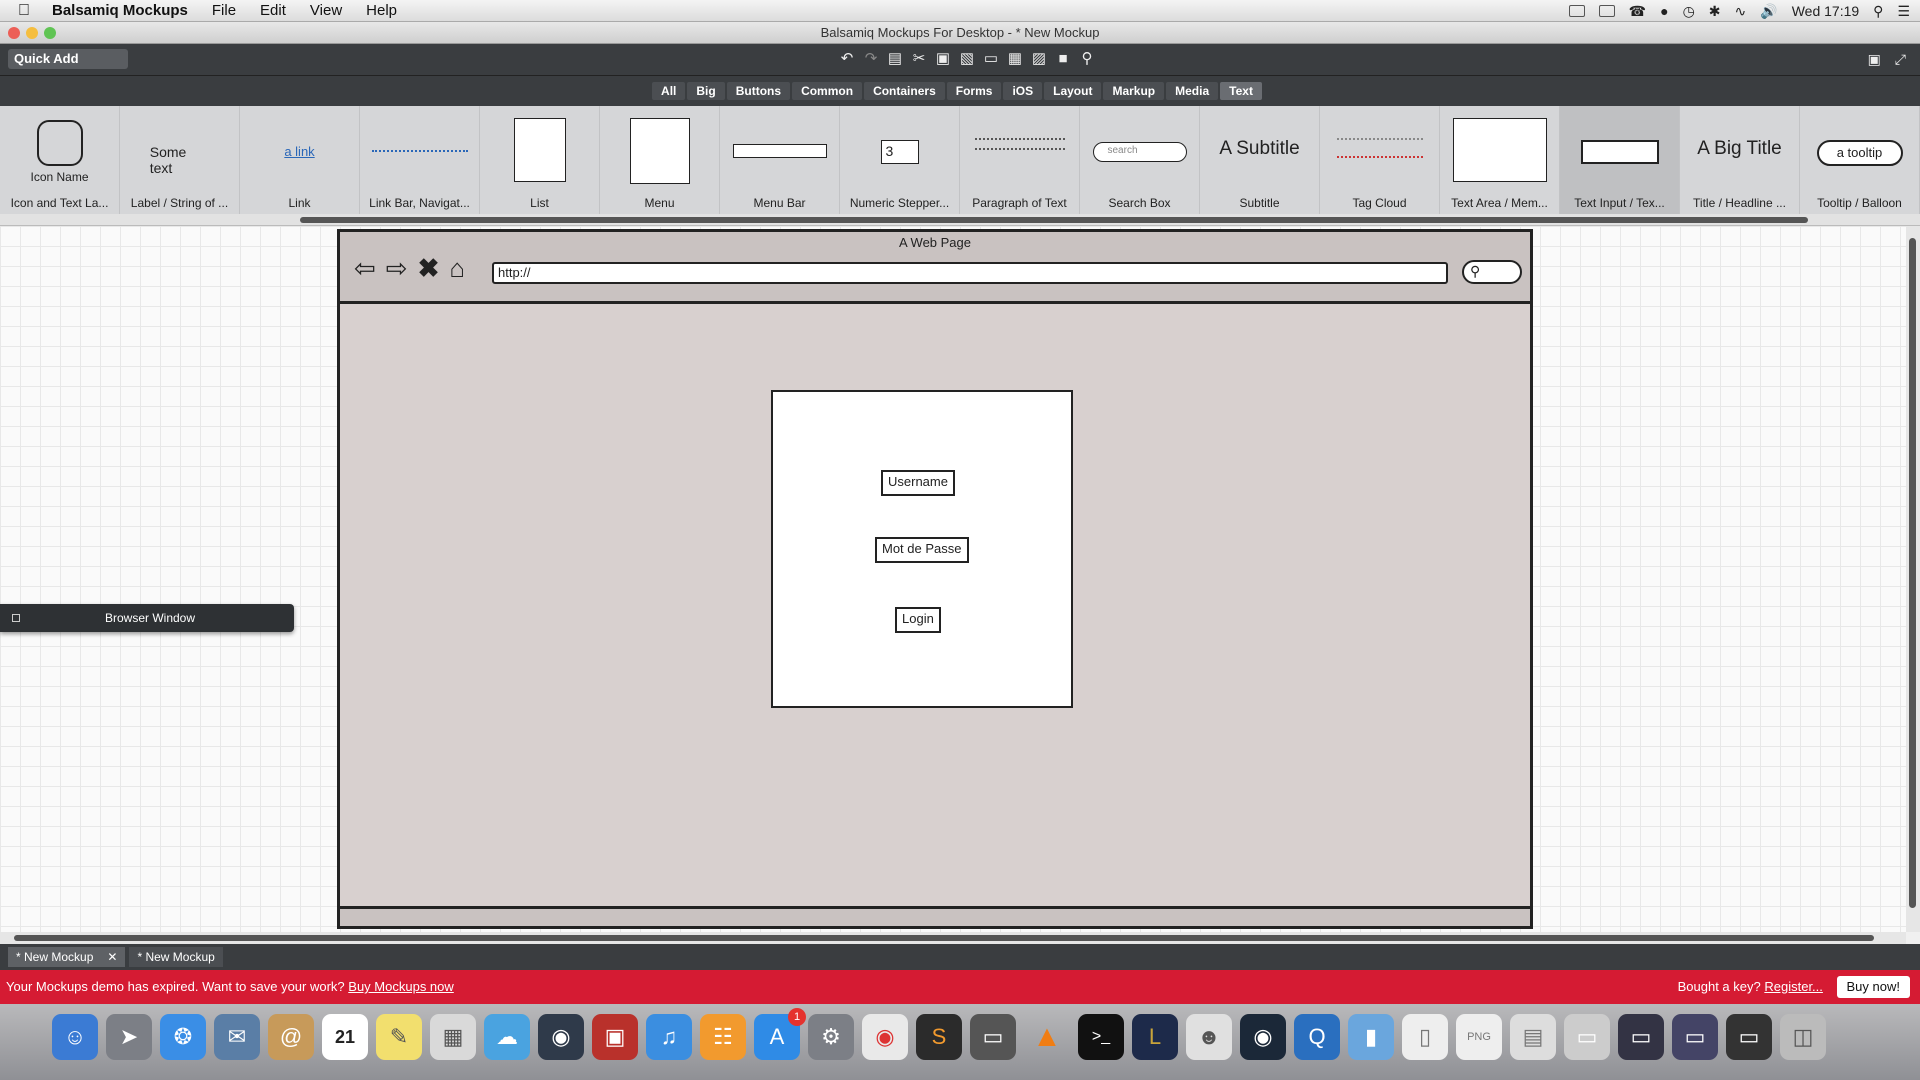 Image resolution: width=1920 pixels, height=1080 pixels. I want to click on close-tab-icon: ✕, so click(112, 957).